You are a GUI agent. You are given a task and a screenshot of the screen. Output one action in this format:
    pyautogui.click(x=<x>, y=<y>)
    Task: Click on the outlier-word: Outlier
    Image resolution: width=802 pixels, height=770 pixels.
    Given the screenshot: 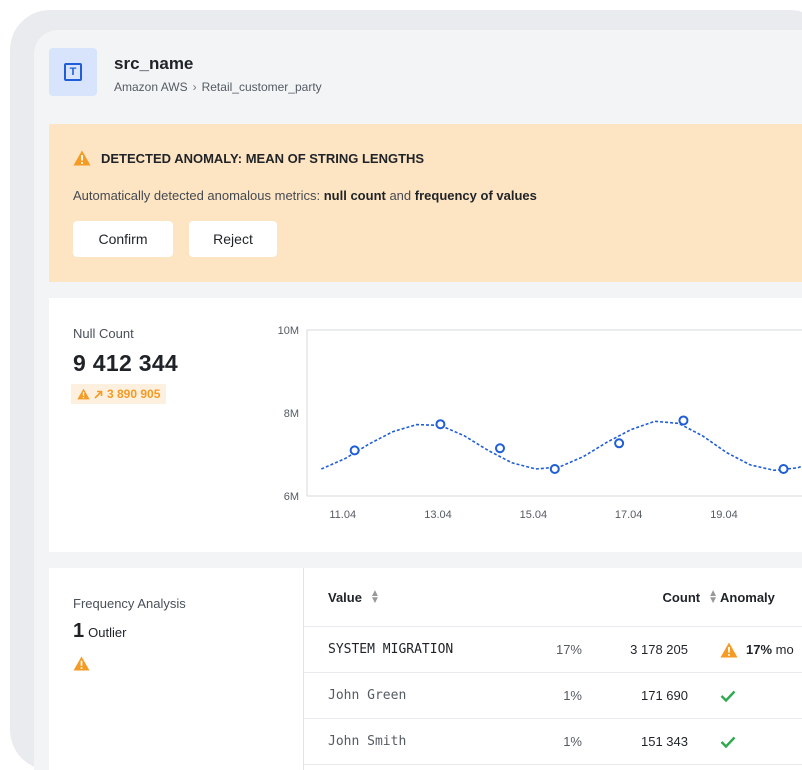 What is the action you would take?
    pyautogui.click(x=107, y=632)
    